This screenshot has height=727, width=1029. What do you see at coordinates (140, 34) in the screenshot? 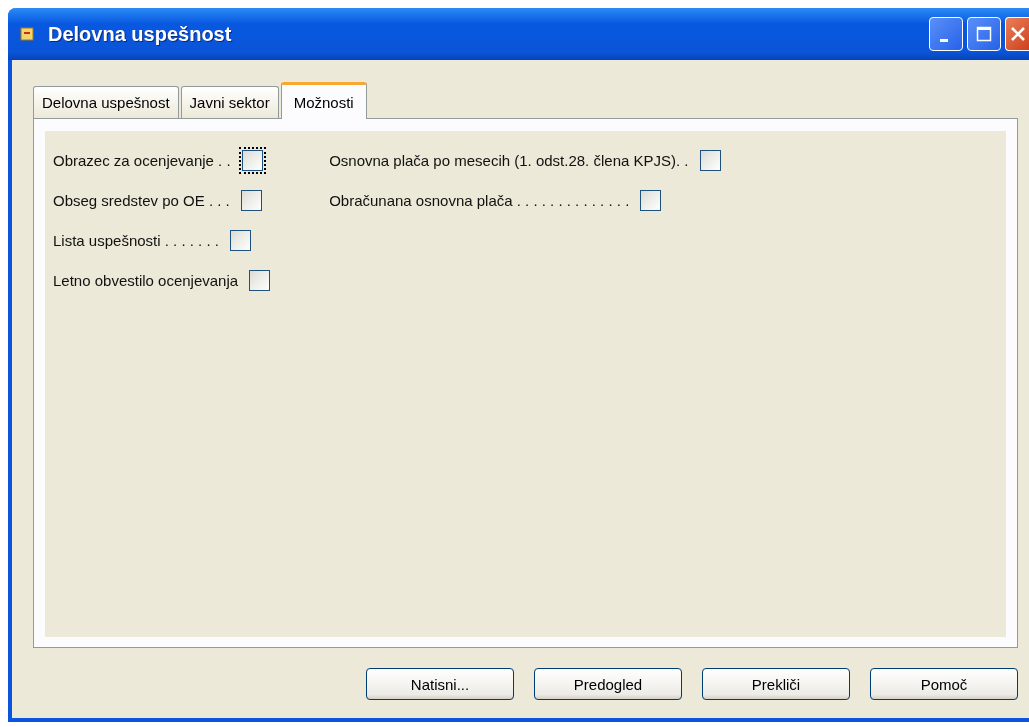
I see `window-title: Delovna uspešnost` at bounding box center [140, 34].